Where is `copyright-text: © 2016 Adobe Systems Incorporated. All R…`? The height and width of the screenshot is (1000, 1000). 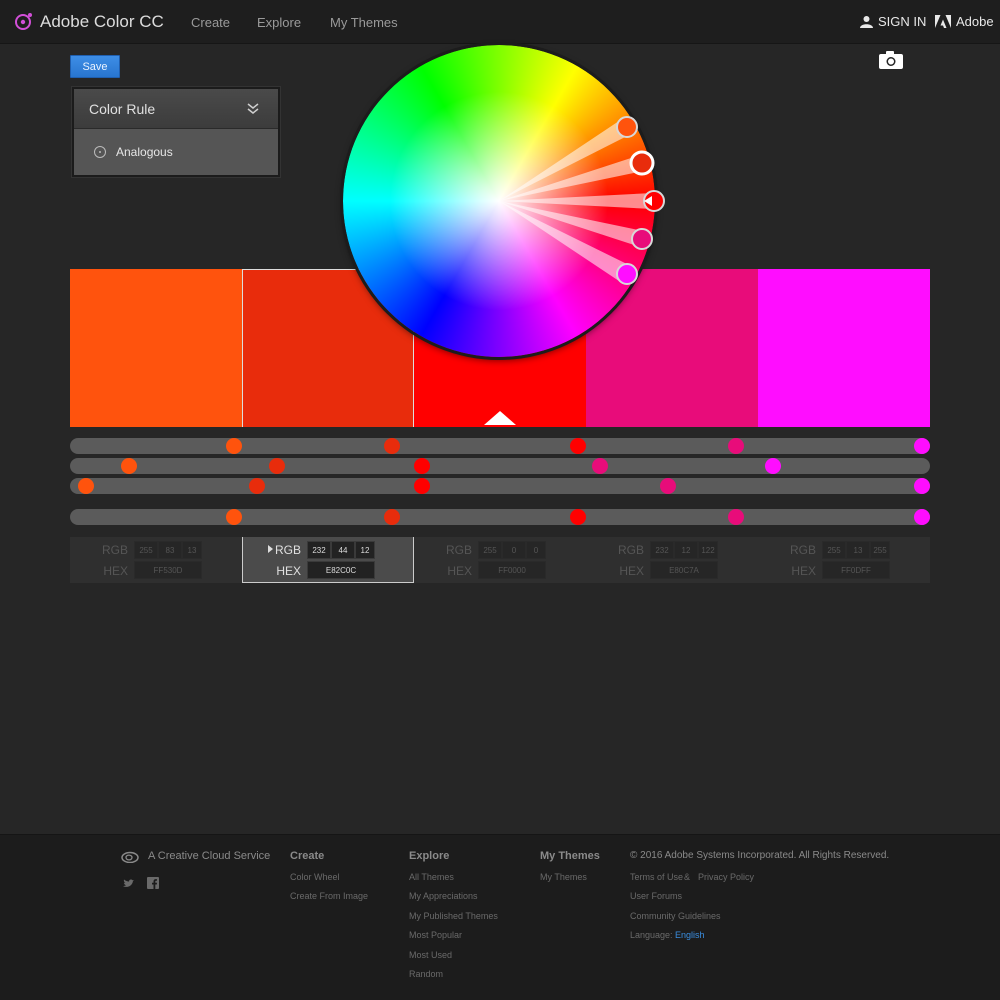 copyright-text: © 2016 Adobe Systems Incorporated. All R… is located at coordinates (760, 855).